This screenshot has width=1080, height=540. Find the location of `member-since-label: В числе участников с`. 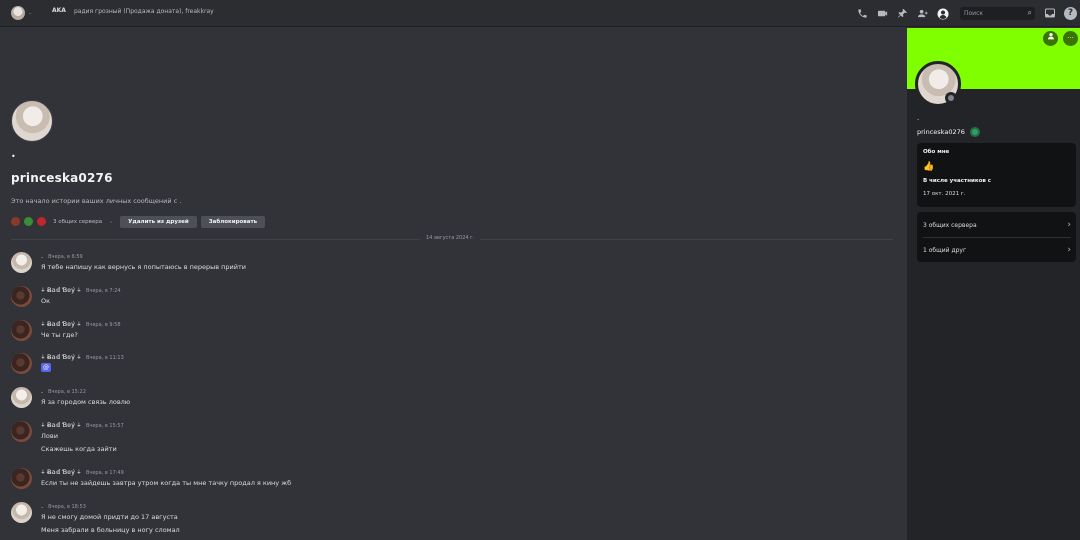

member-since-label: В числе участников с is located at coordinates (957, 181).